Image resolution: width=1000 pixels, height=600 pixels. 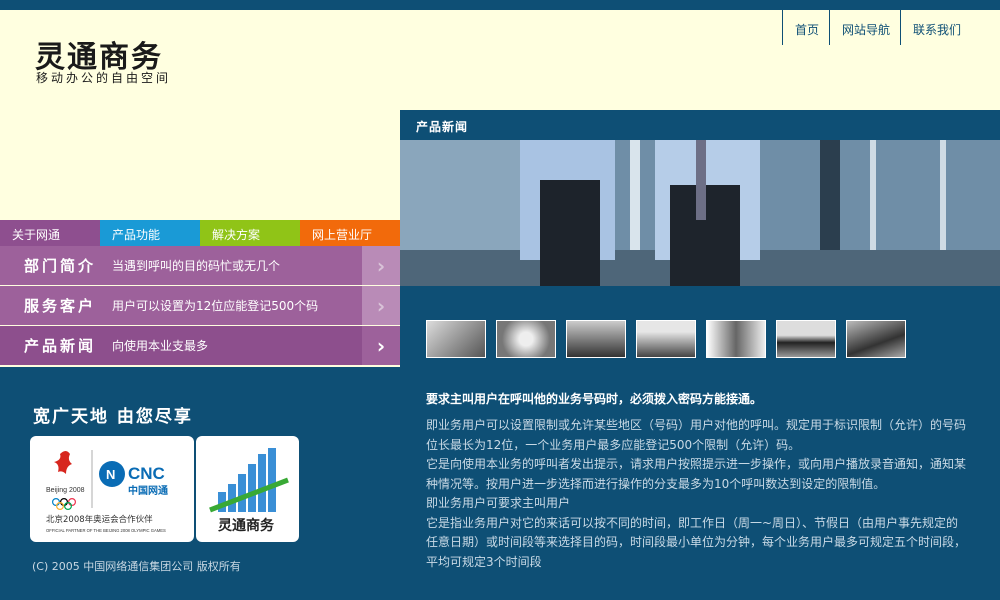 I want to click on article-paragraph: 即业务用户可要求主叫用户, so click(x=498, y=503).